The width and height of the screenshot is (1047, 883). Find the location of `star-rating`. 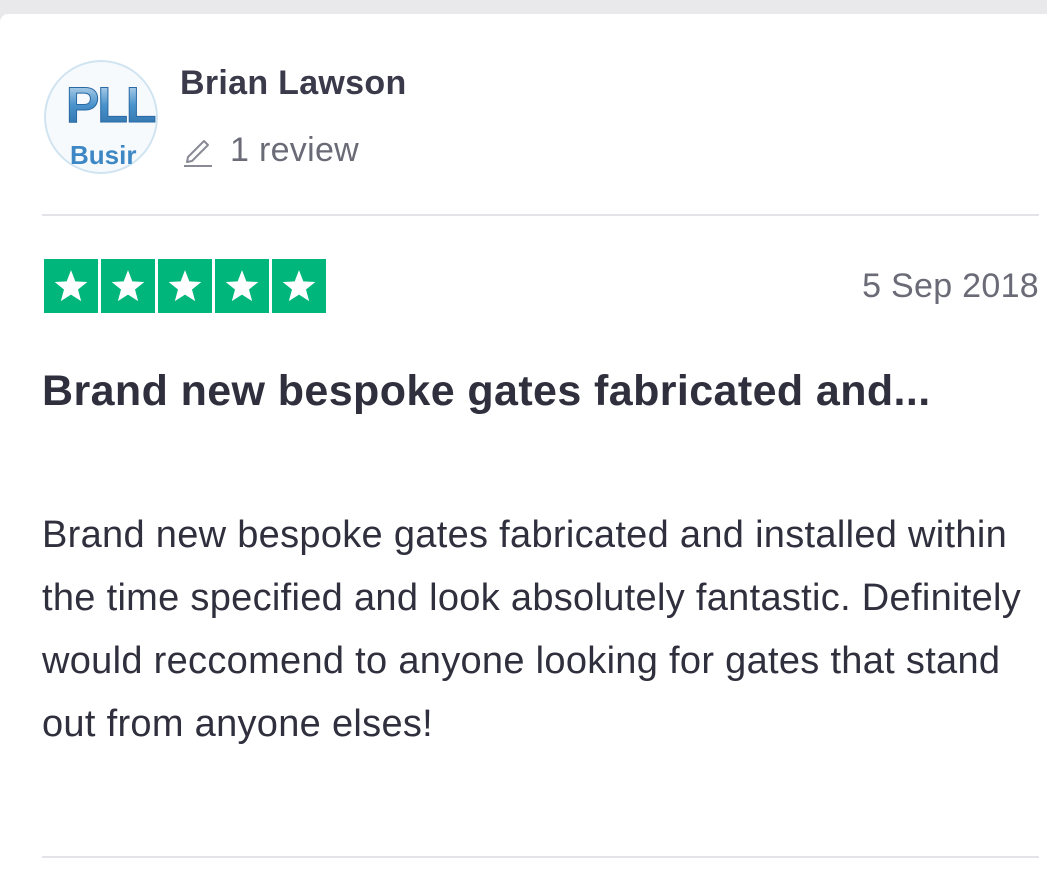

star-rating is located at coordinates (185, 286).